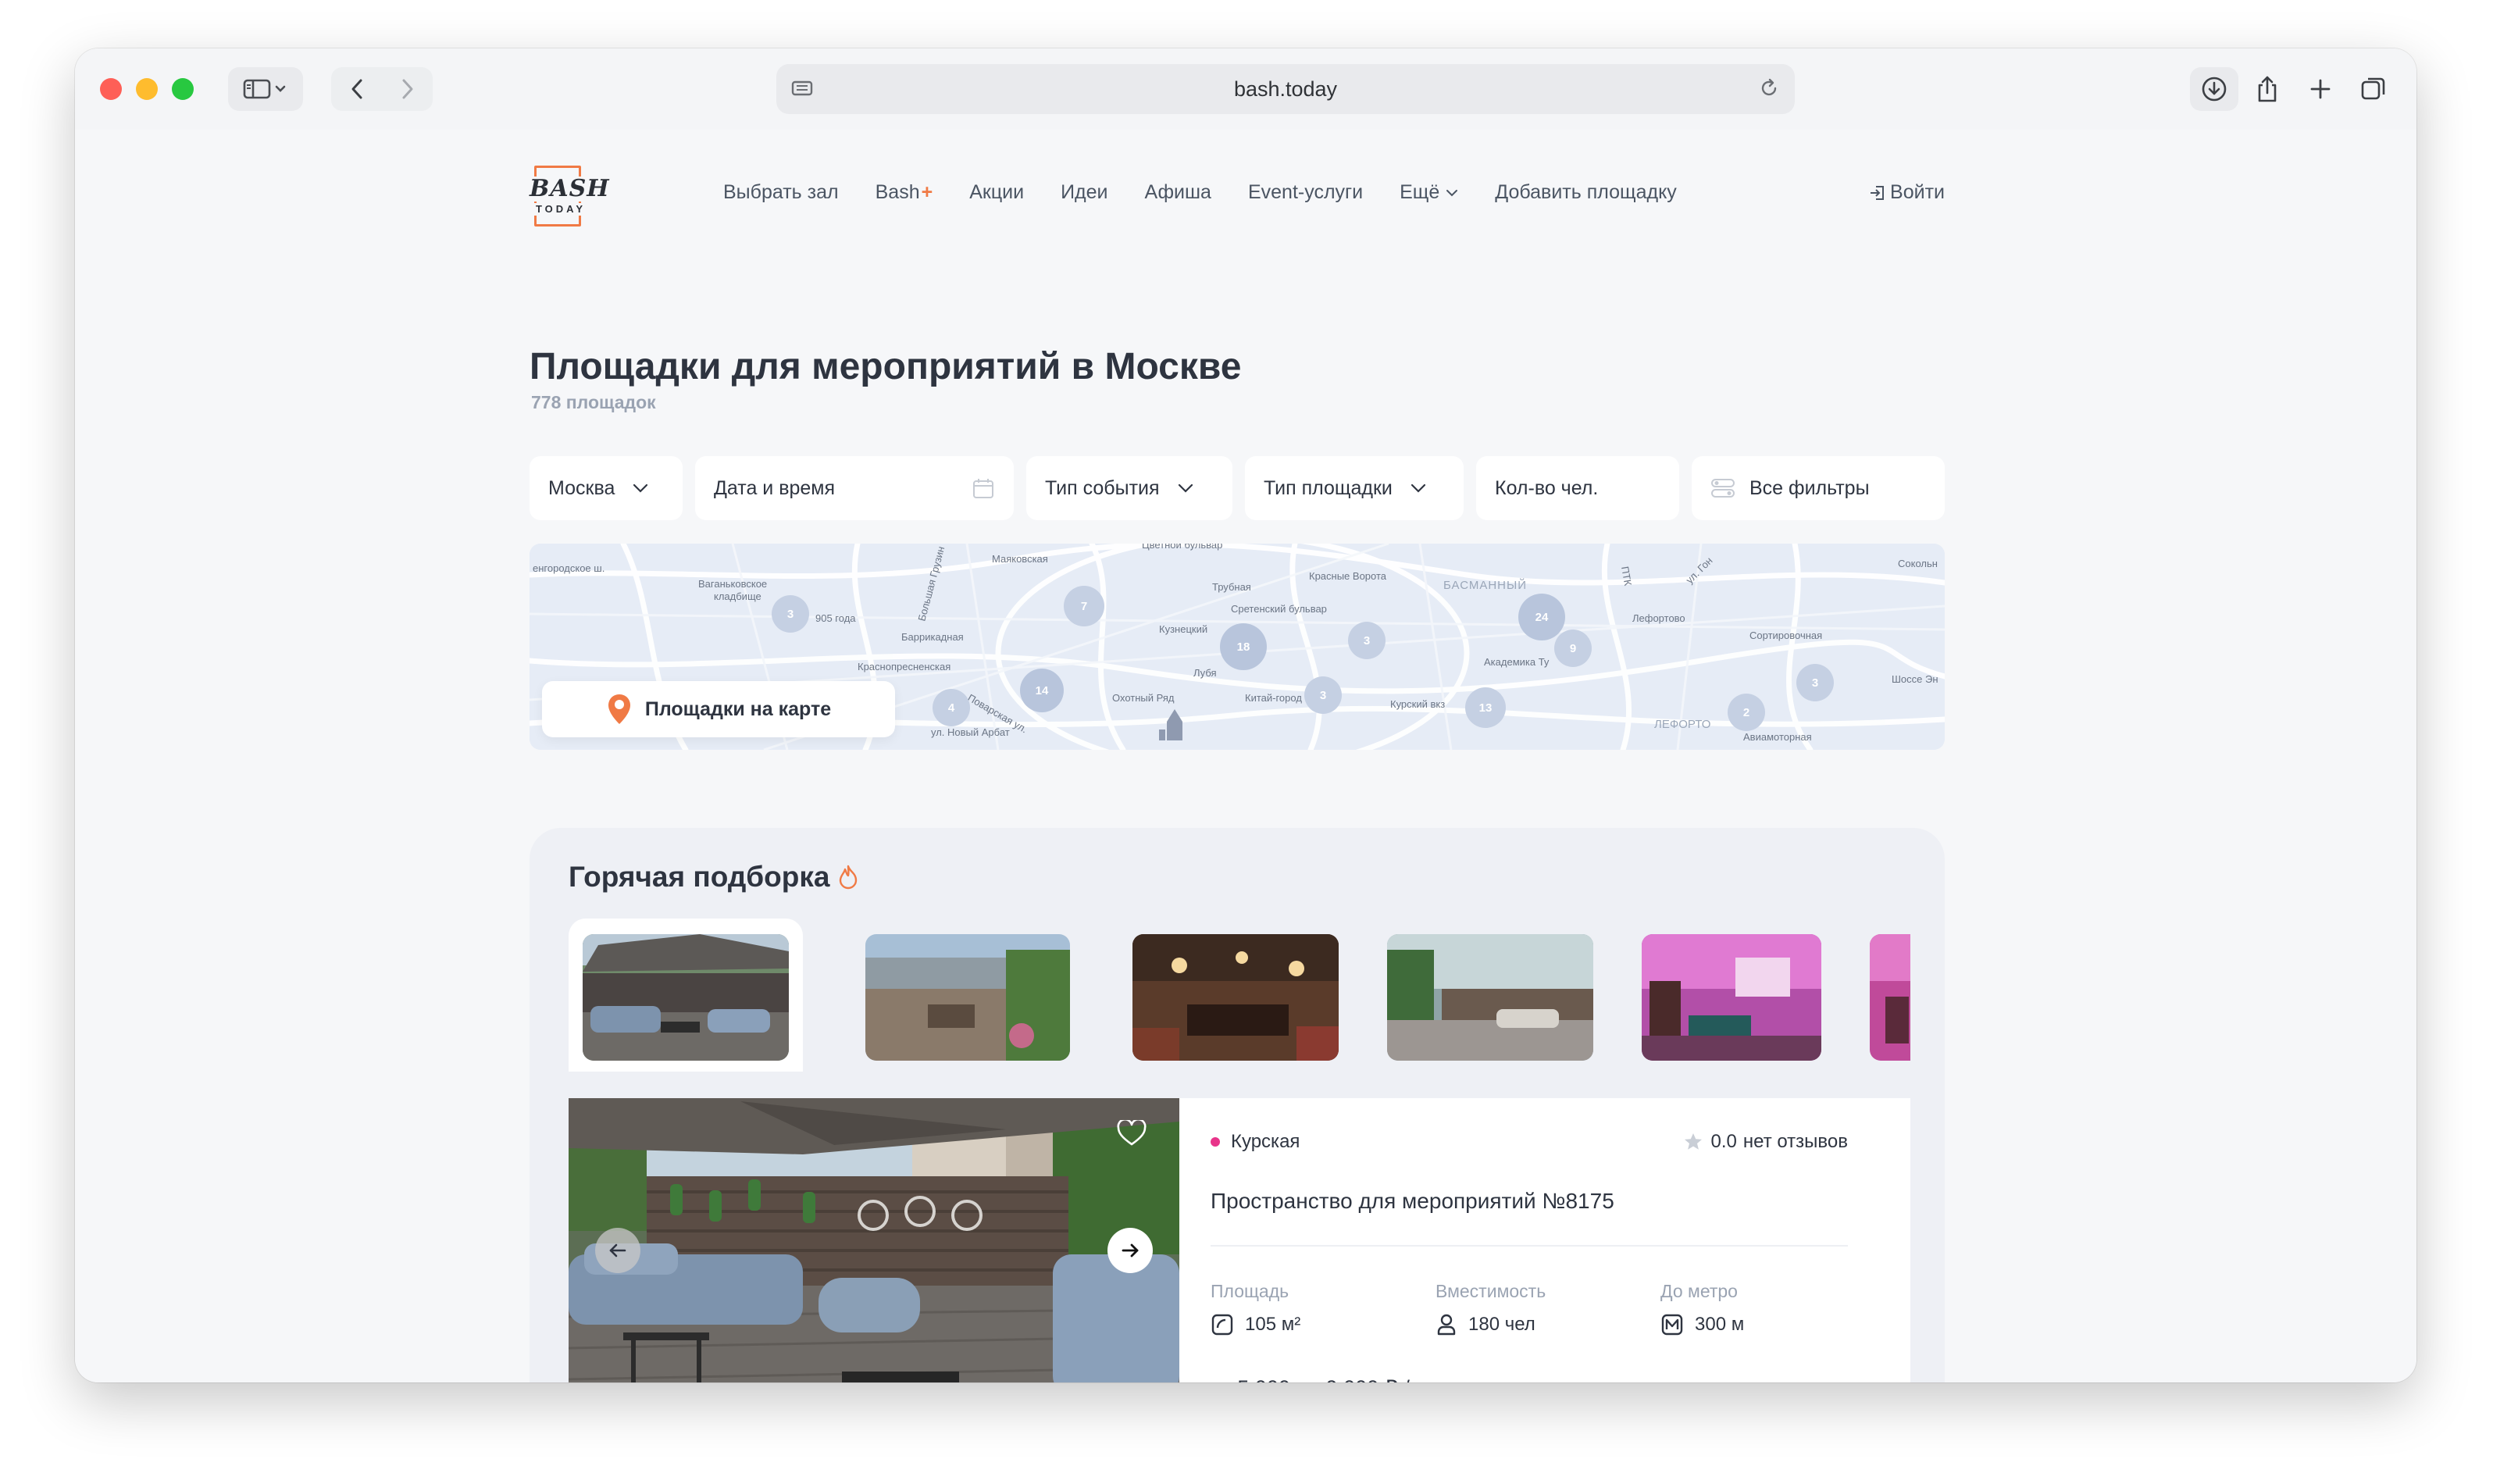 The width and height of the screenshot is (2493, 1484). I want to click on nav-item-bash-plus: Bash +, so click(904, 192).